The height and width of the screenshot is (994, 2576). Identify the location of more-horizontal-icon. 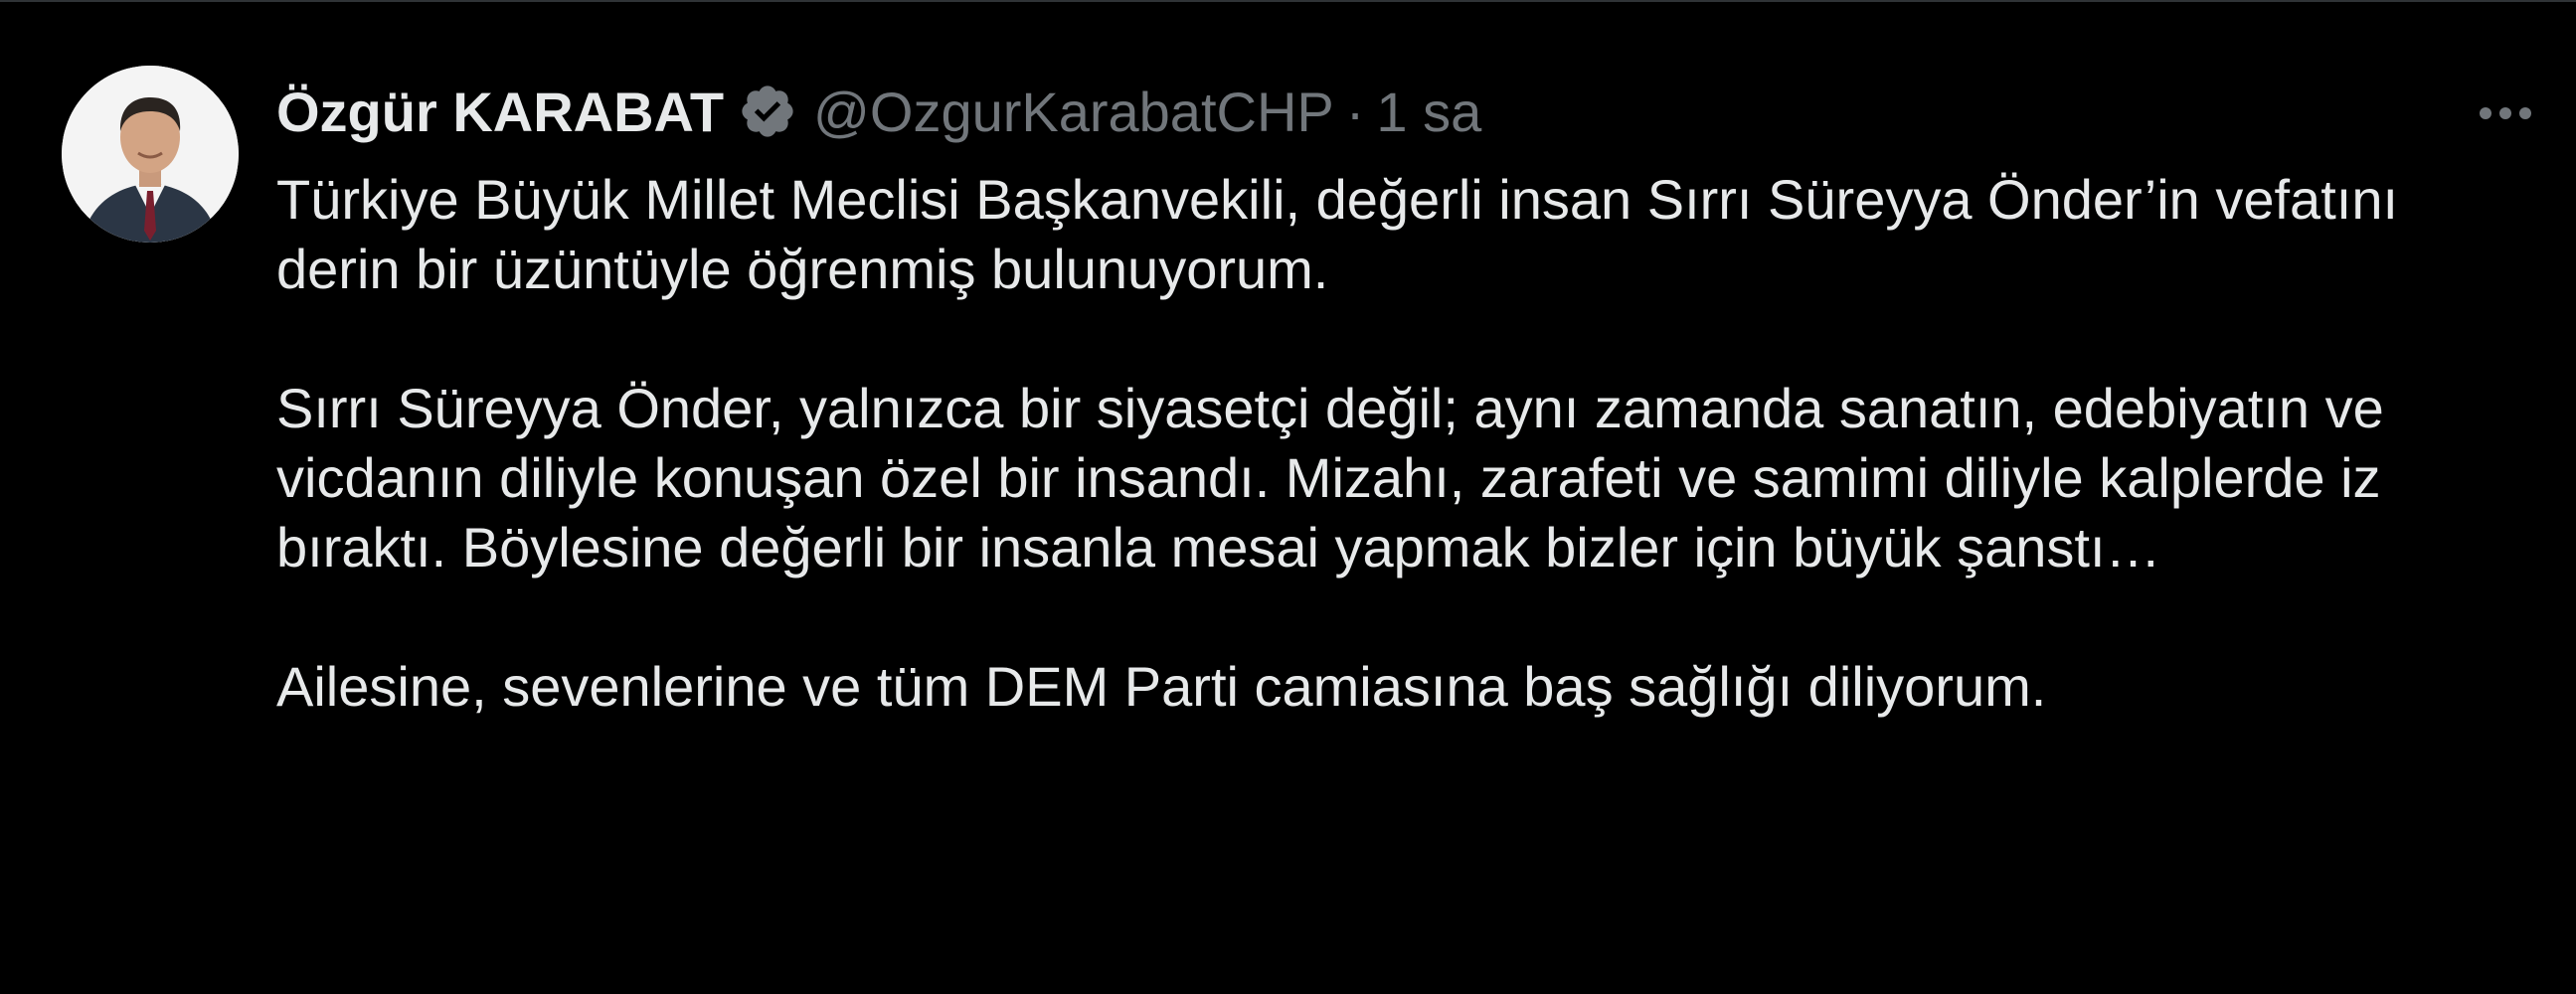
(2505, 113).